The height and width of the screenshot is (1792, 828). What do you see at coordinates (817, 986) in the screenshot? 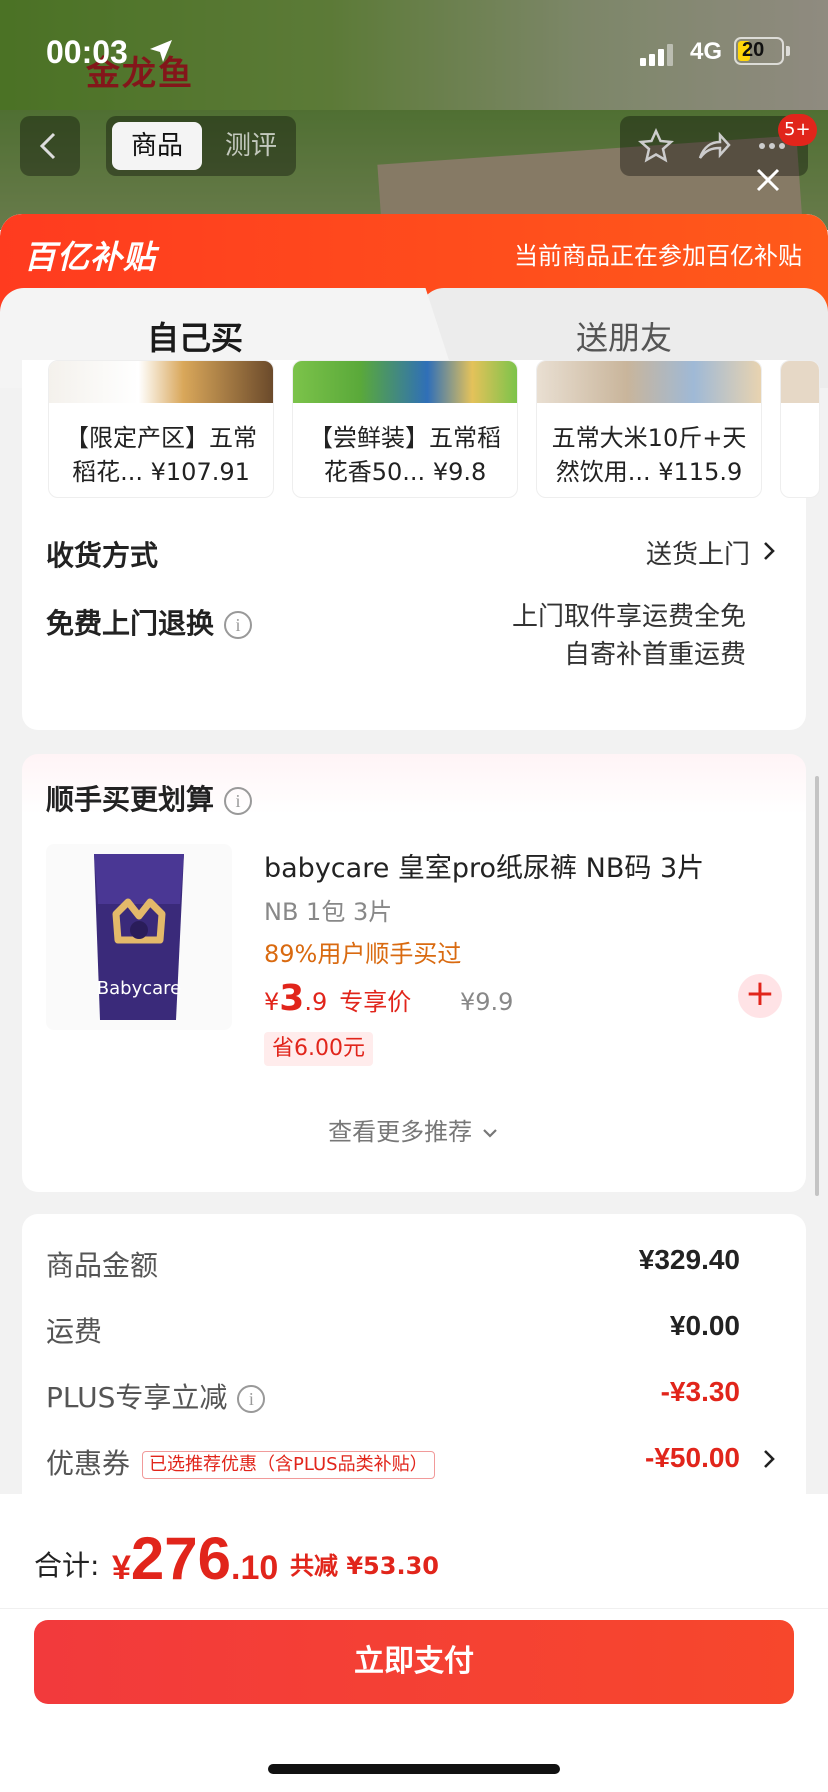
I see `scrollbar` at bounding box center [817, 986].